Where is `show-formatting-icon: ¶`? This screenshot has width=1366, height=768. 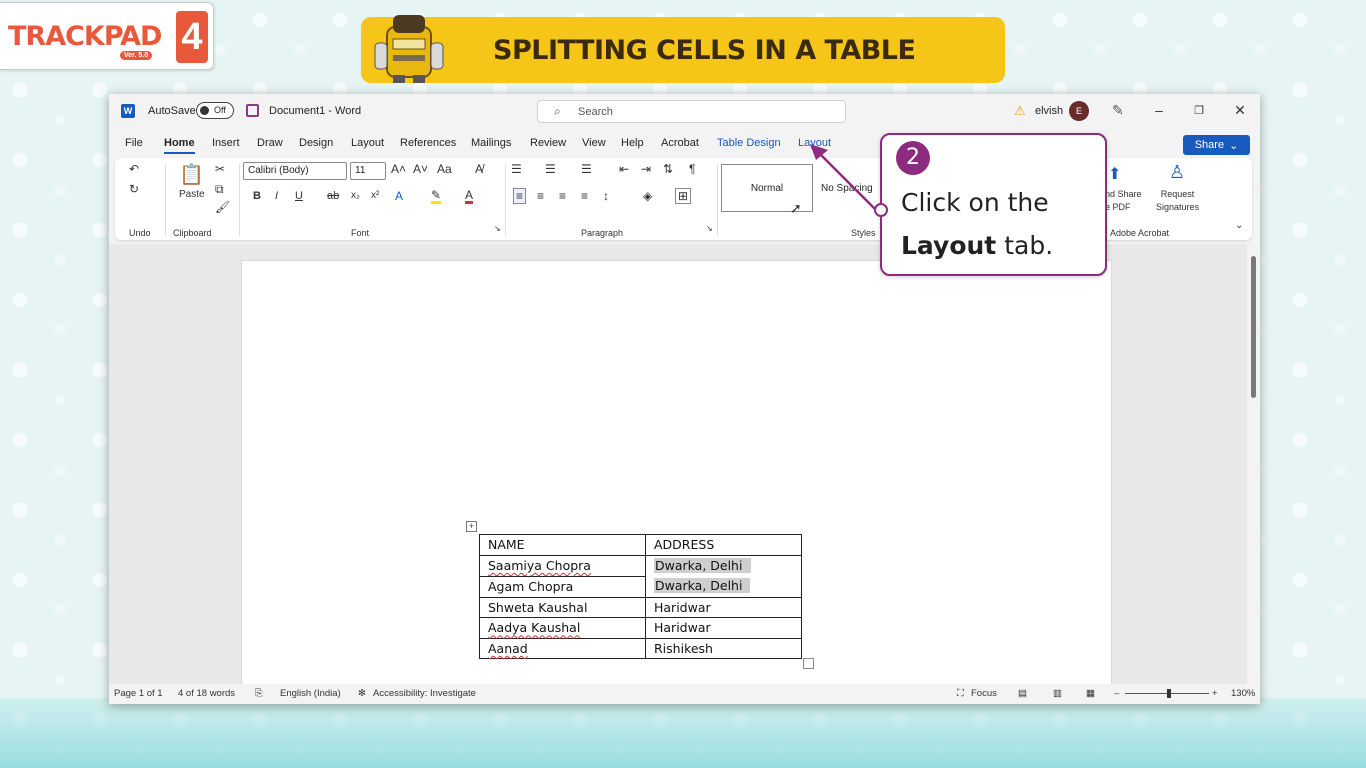 show-formatting-icon: ¶ is located at coordinates (692, 169).